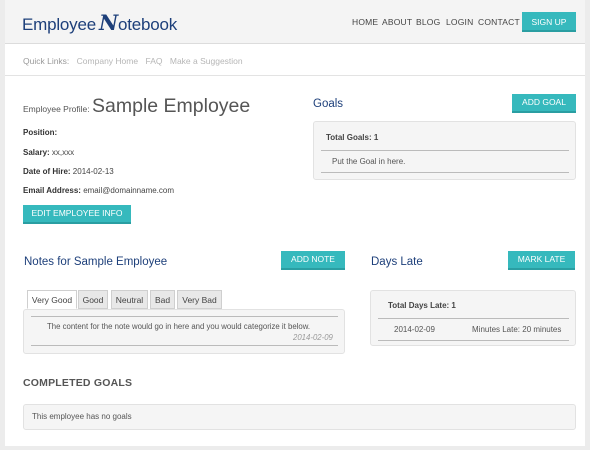 The width and height of the screenshot is (590, 450). Describe the element at coordinates (82, 416) in the screenshot. I see `completed-goals-empty: This employee has no goals` at that location.